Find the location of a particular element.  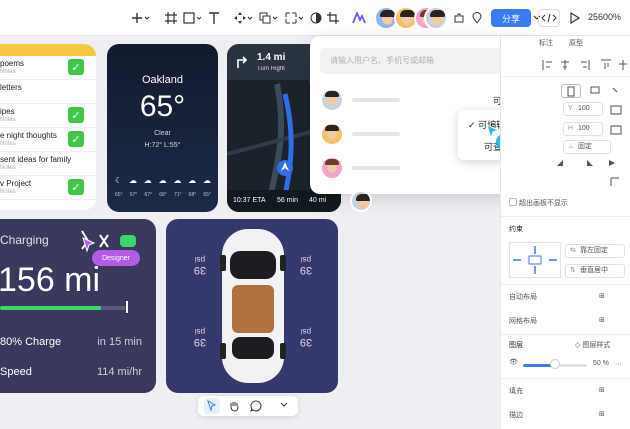

constraint-icons is located at coordinates (618, 122).